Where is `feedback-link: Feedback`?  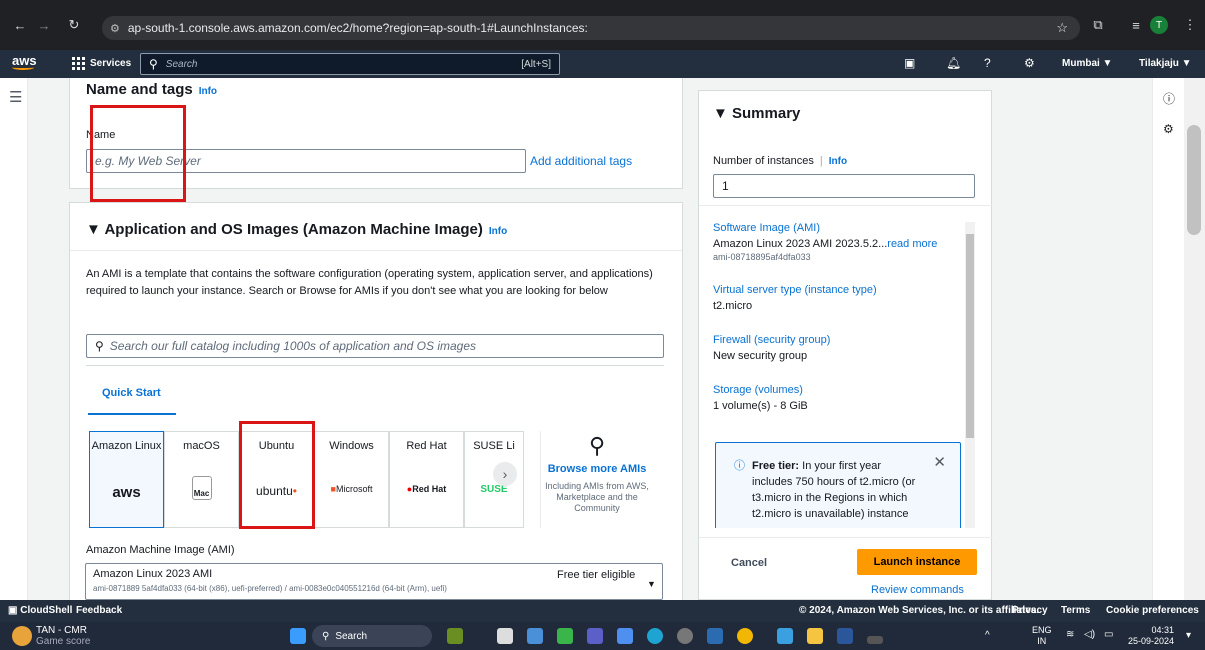
feedback-link: Feedback is located at coordinates (99, 610).